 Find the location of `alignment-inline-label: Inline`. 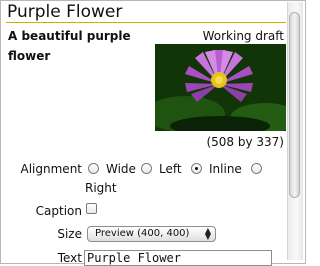

alignment-inline-label: Inline is located at coordinates (225, 169).